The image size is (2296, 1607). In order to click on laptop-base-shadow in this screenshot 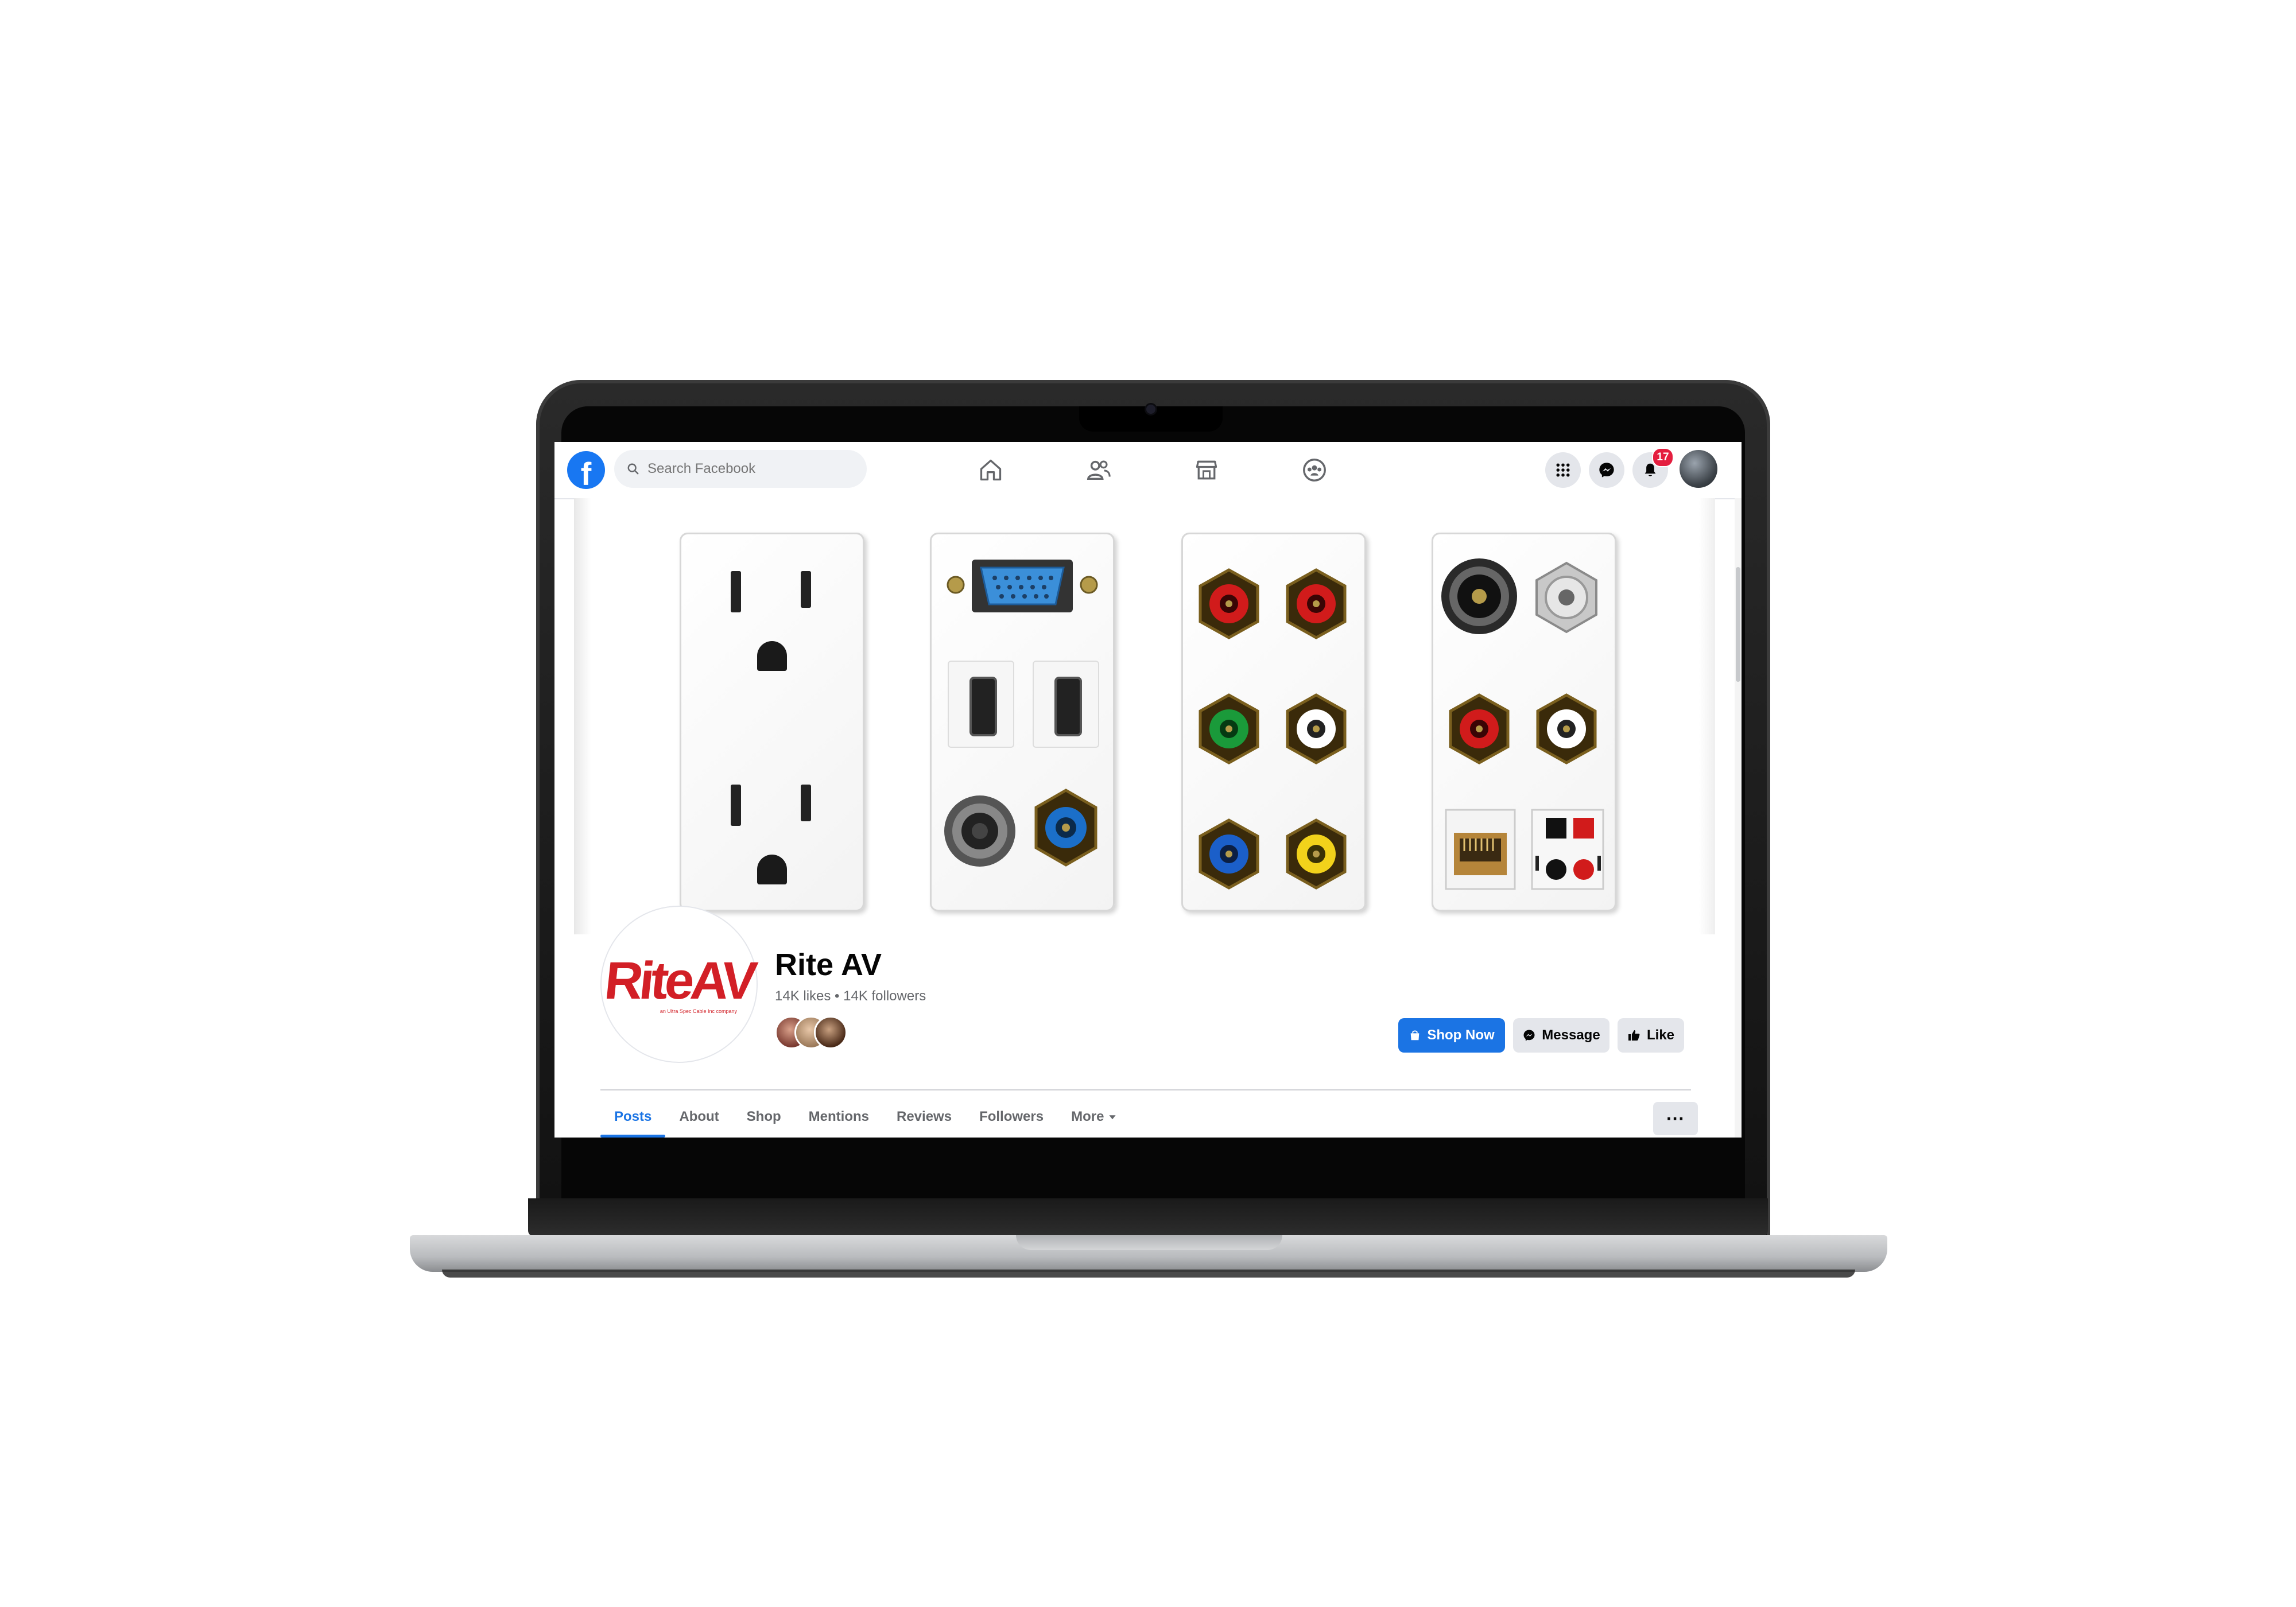, I will do `click(1148, 1274)`.